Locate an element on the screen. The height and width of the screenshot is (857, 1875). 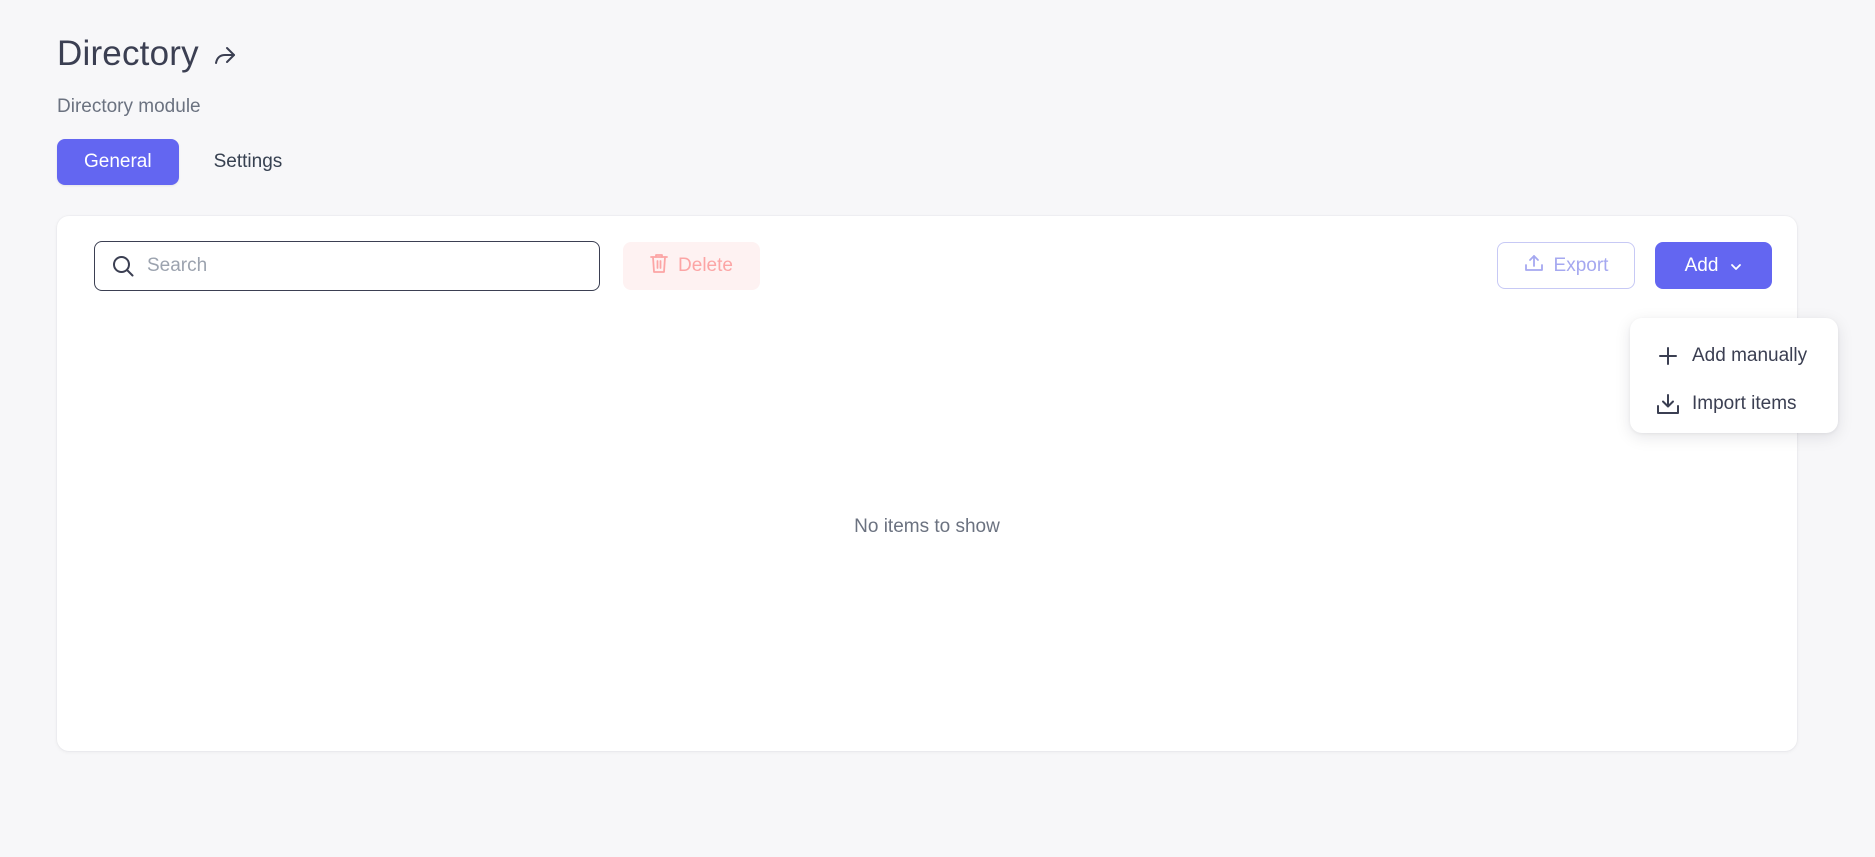
plus-icon is located at coordinates (1668, 356).